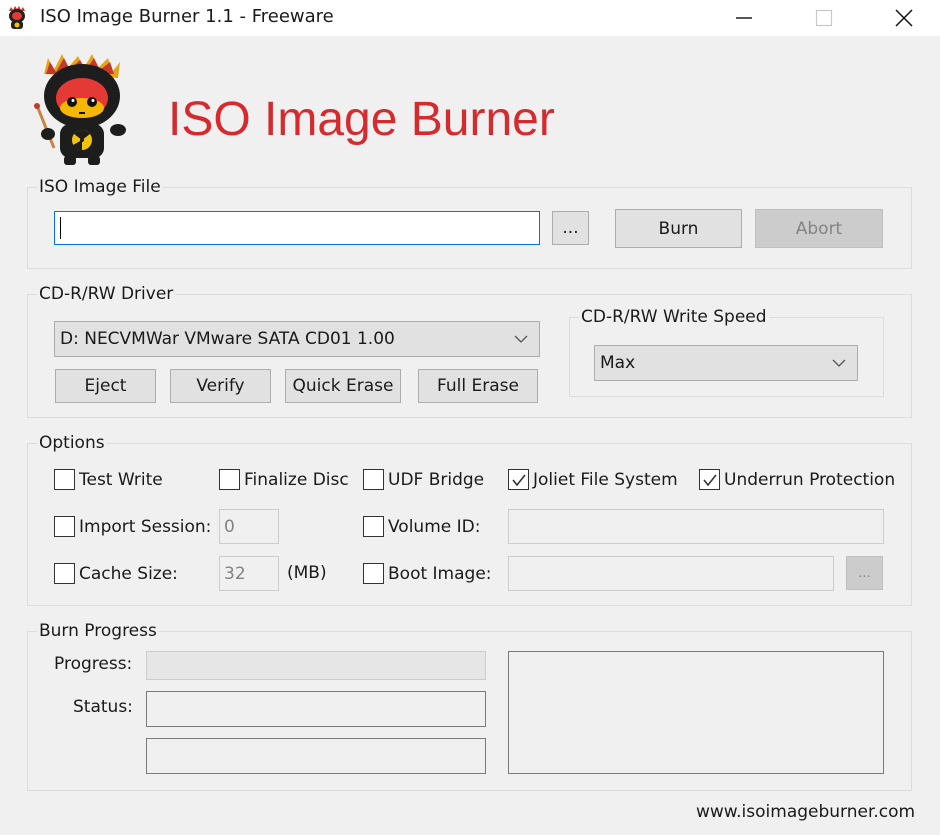 This screenshot has height=835, width=940. What do you see at coordinates (93, 664) in the screenshot?
I see `progress-label: Progress:` at bounding box center [93, 664].